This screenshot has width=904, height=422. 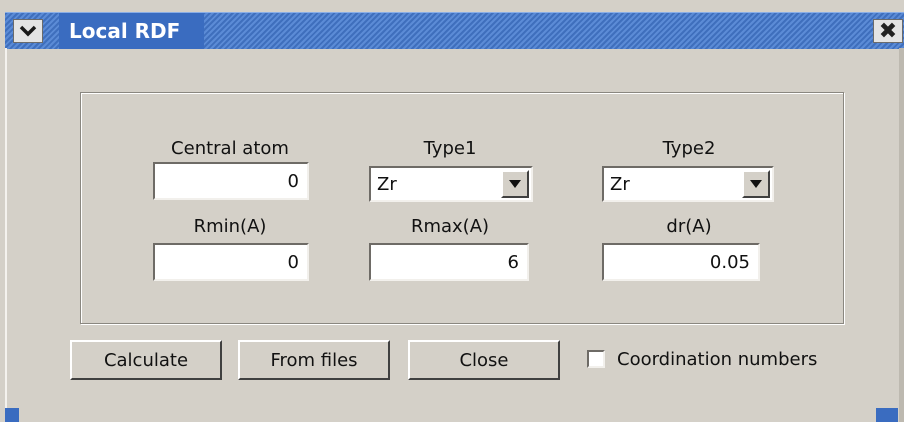 I want to click on type1-selected: Zr, so click(x=387, y=184).